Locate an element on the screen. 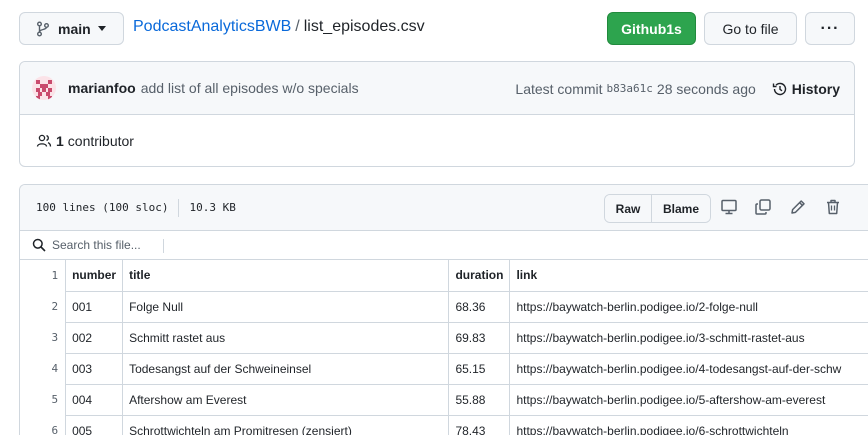 Image resolution: width=868 pixels, height=435 pixels. history-icon is located at coordinates (779, 88).